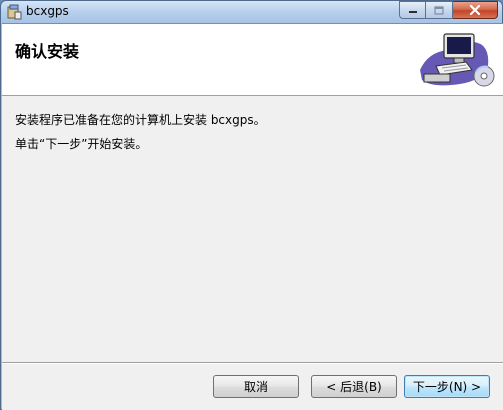 This screenshot has width=503, height=410. I want to click on footer-divider, so click(252, 363).